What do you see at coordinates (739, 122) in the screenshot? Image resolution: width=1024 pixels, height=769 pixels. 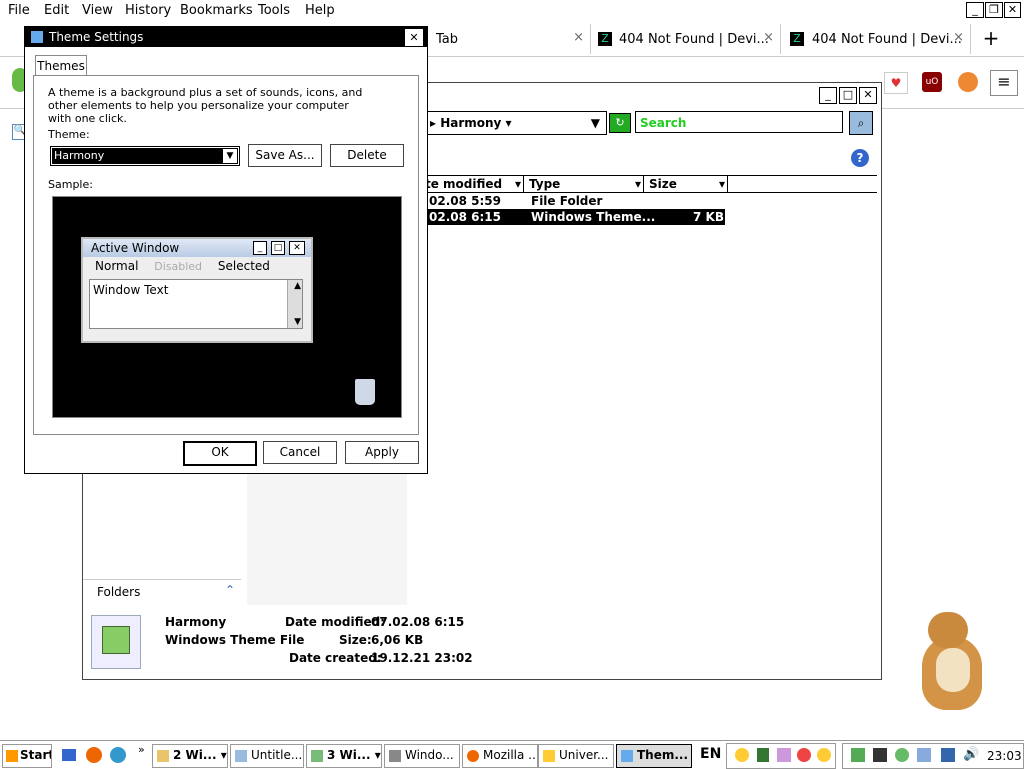 I see `search-input: Search` at bounding box center [739, 122].